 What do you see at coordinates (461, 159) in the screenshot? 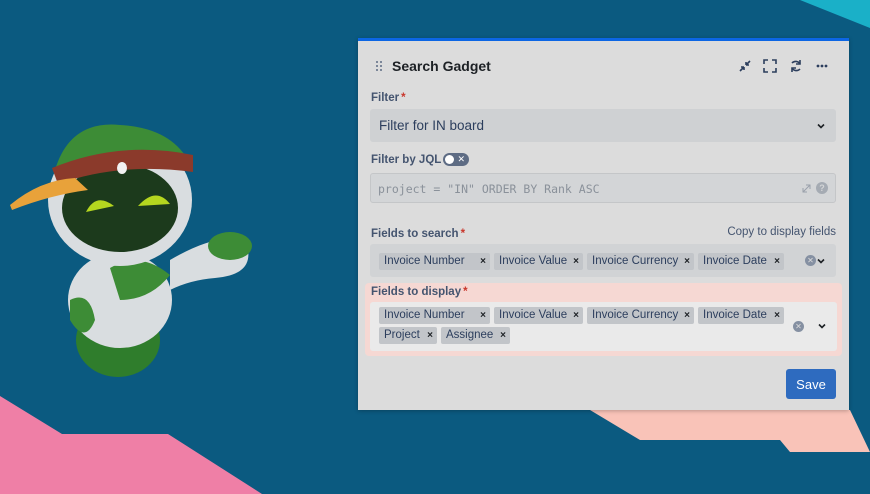
I see `toggle-off-icon: ✕` at bounding box center [461, 159].